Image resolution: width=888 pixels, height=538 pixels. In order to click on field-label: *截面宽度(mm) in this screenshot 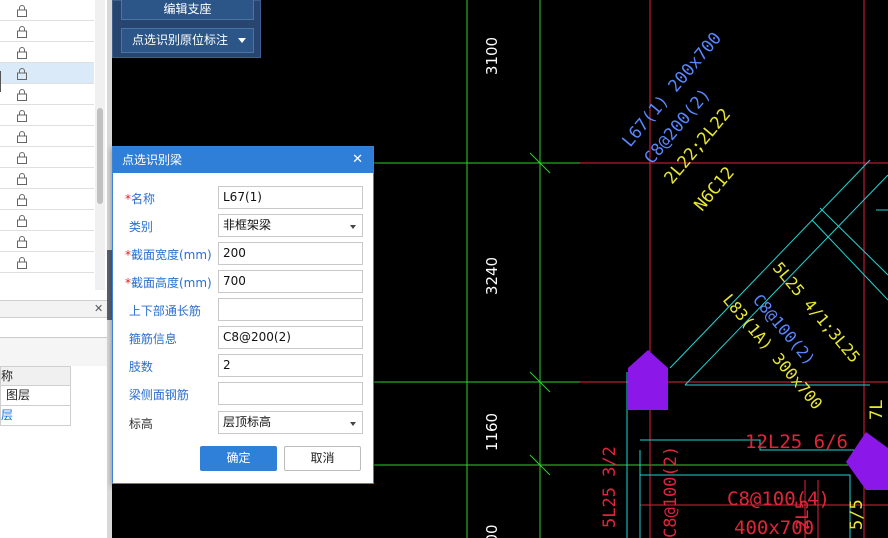, I will do `click(168, 255)`.